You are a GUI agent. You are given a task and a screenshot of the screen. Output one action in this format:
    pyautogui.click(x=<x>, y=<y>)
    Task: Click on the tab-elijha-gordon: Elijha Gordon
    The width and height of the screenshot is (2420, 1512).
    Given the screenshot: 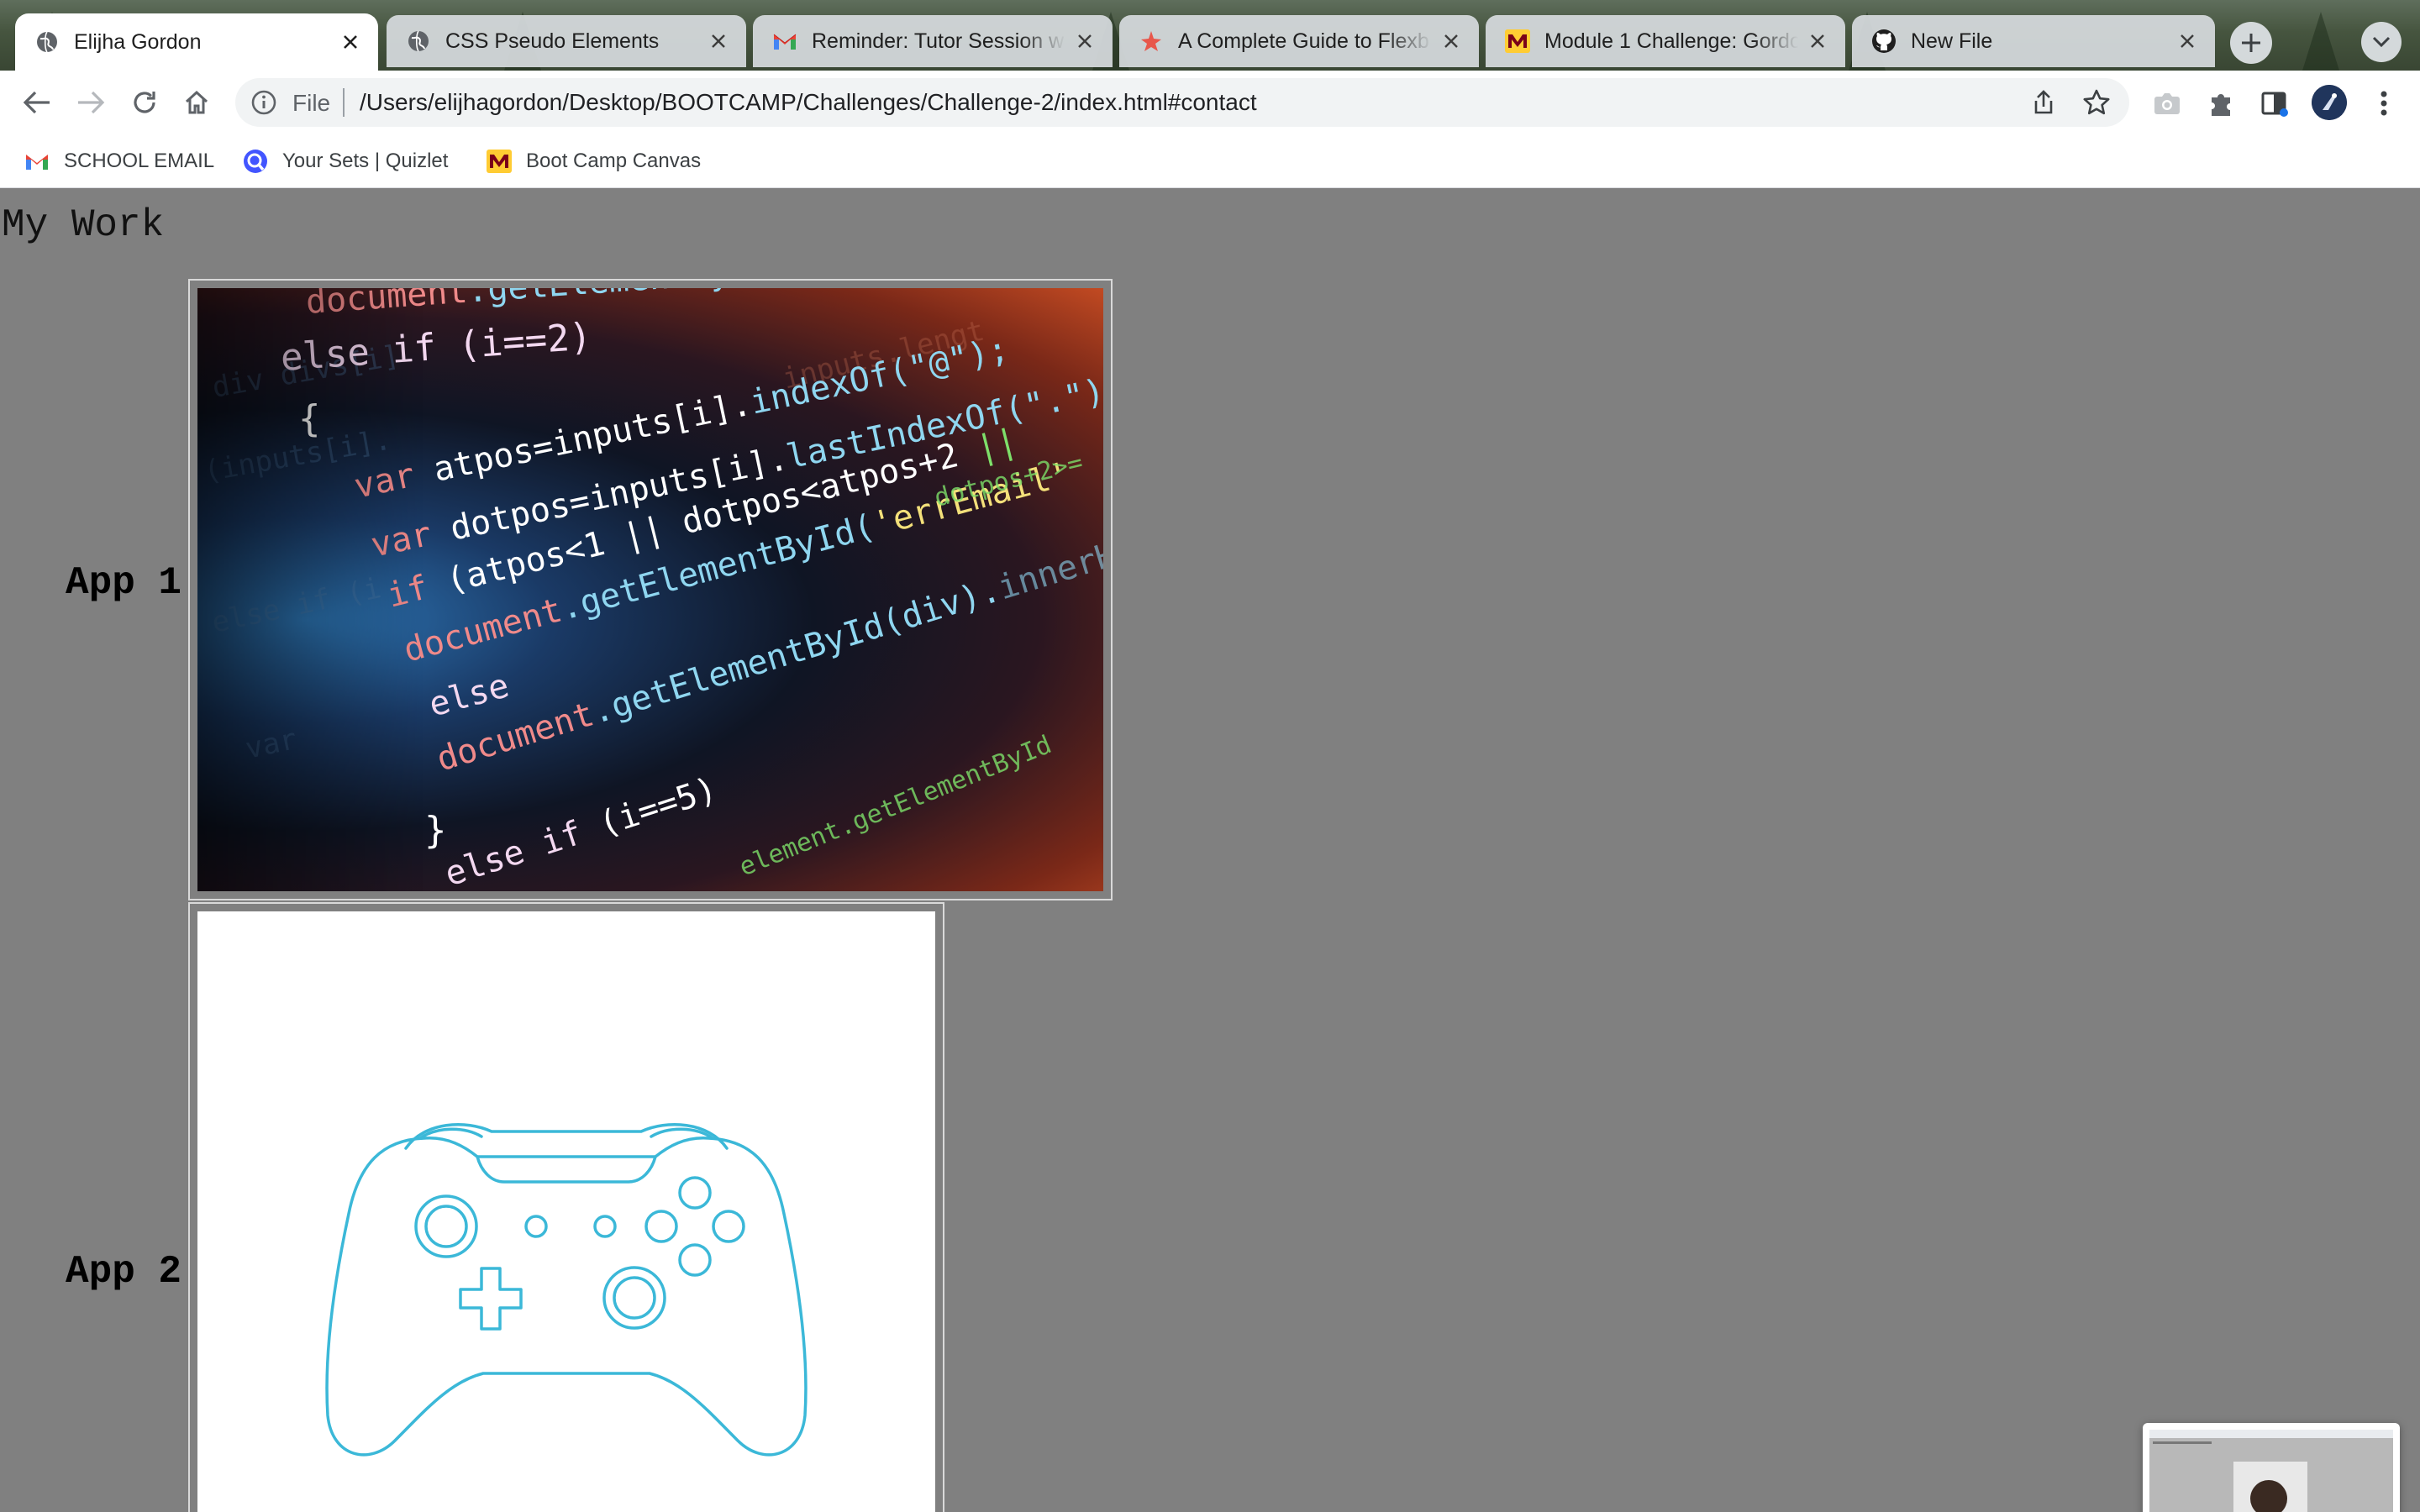 What is the action you would take?
    pyautogui.click(x=196, y=42)
    